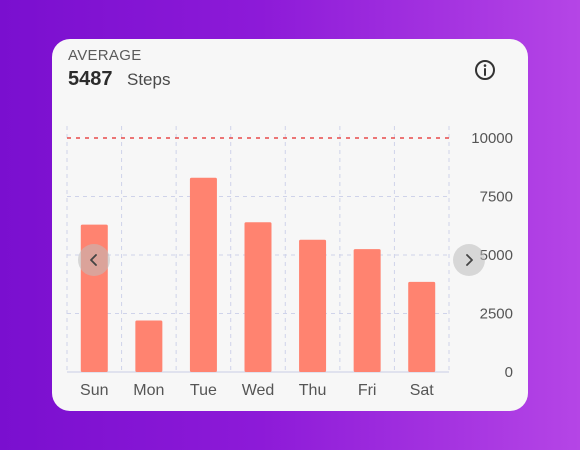 This screenshot has height=450, width=580. What do you see at coordinates (258, 390) in the screenshot?
I see `x-tick-label: Wed` at bounding box center [258, 390].